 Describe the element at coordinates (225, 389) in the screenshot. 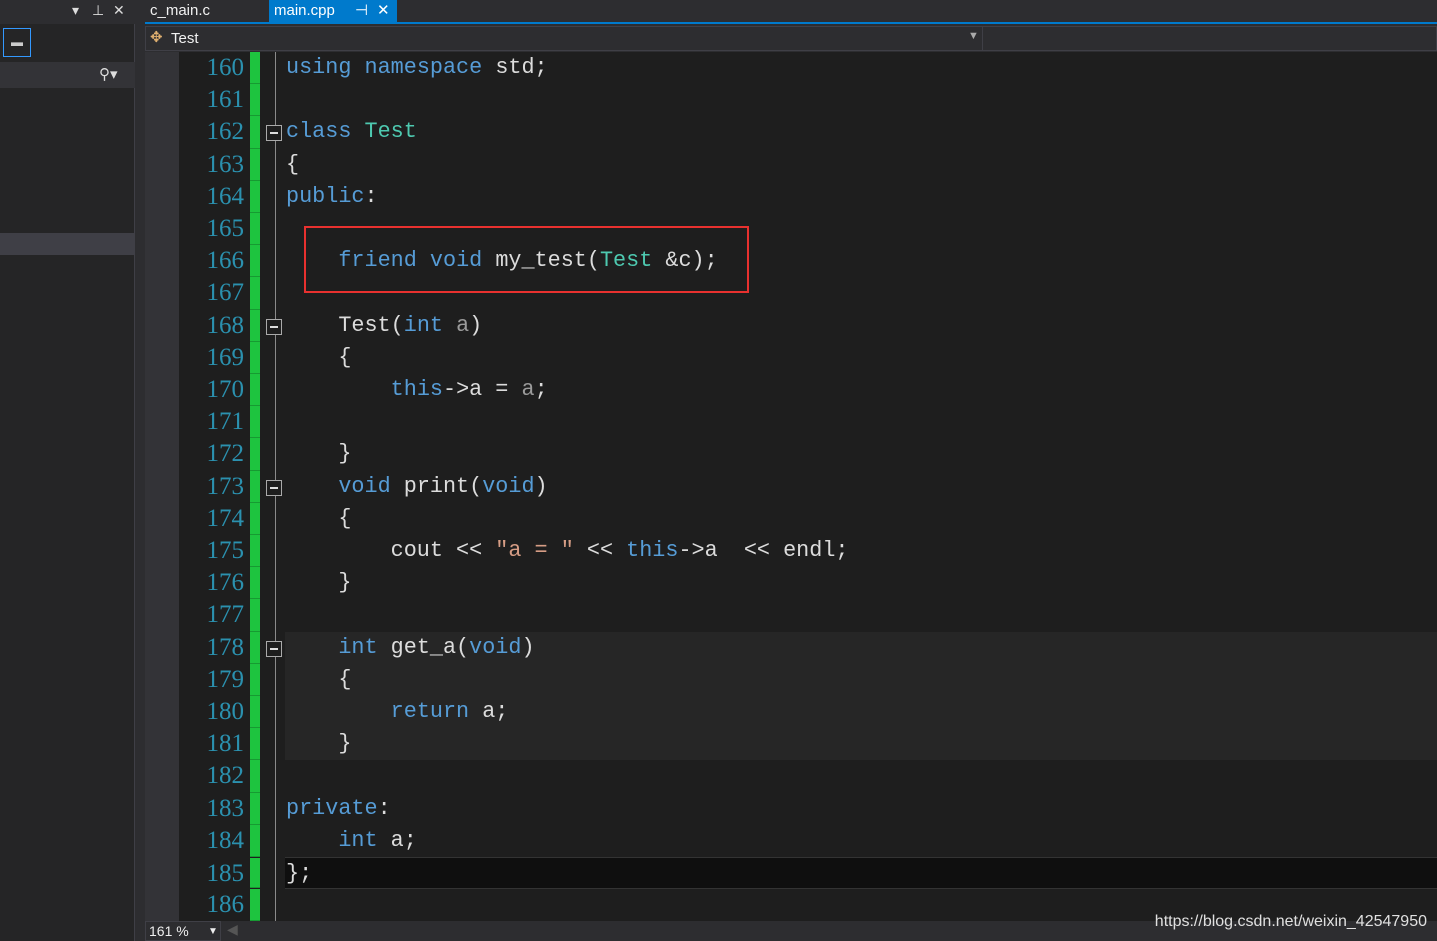

I see `line-number: 170` at that location.